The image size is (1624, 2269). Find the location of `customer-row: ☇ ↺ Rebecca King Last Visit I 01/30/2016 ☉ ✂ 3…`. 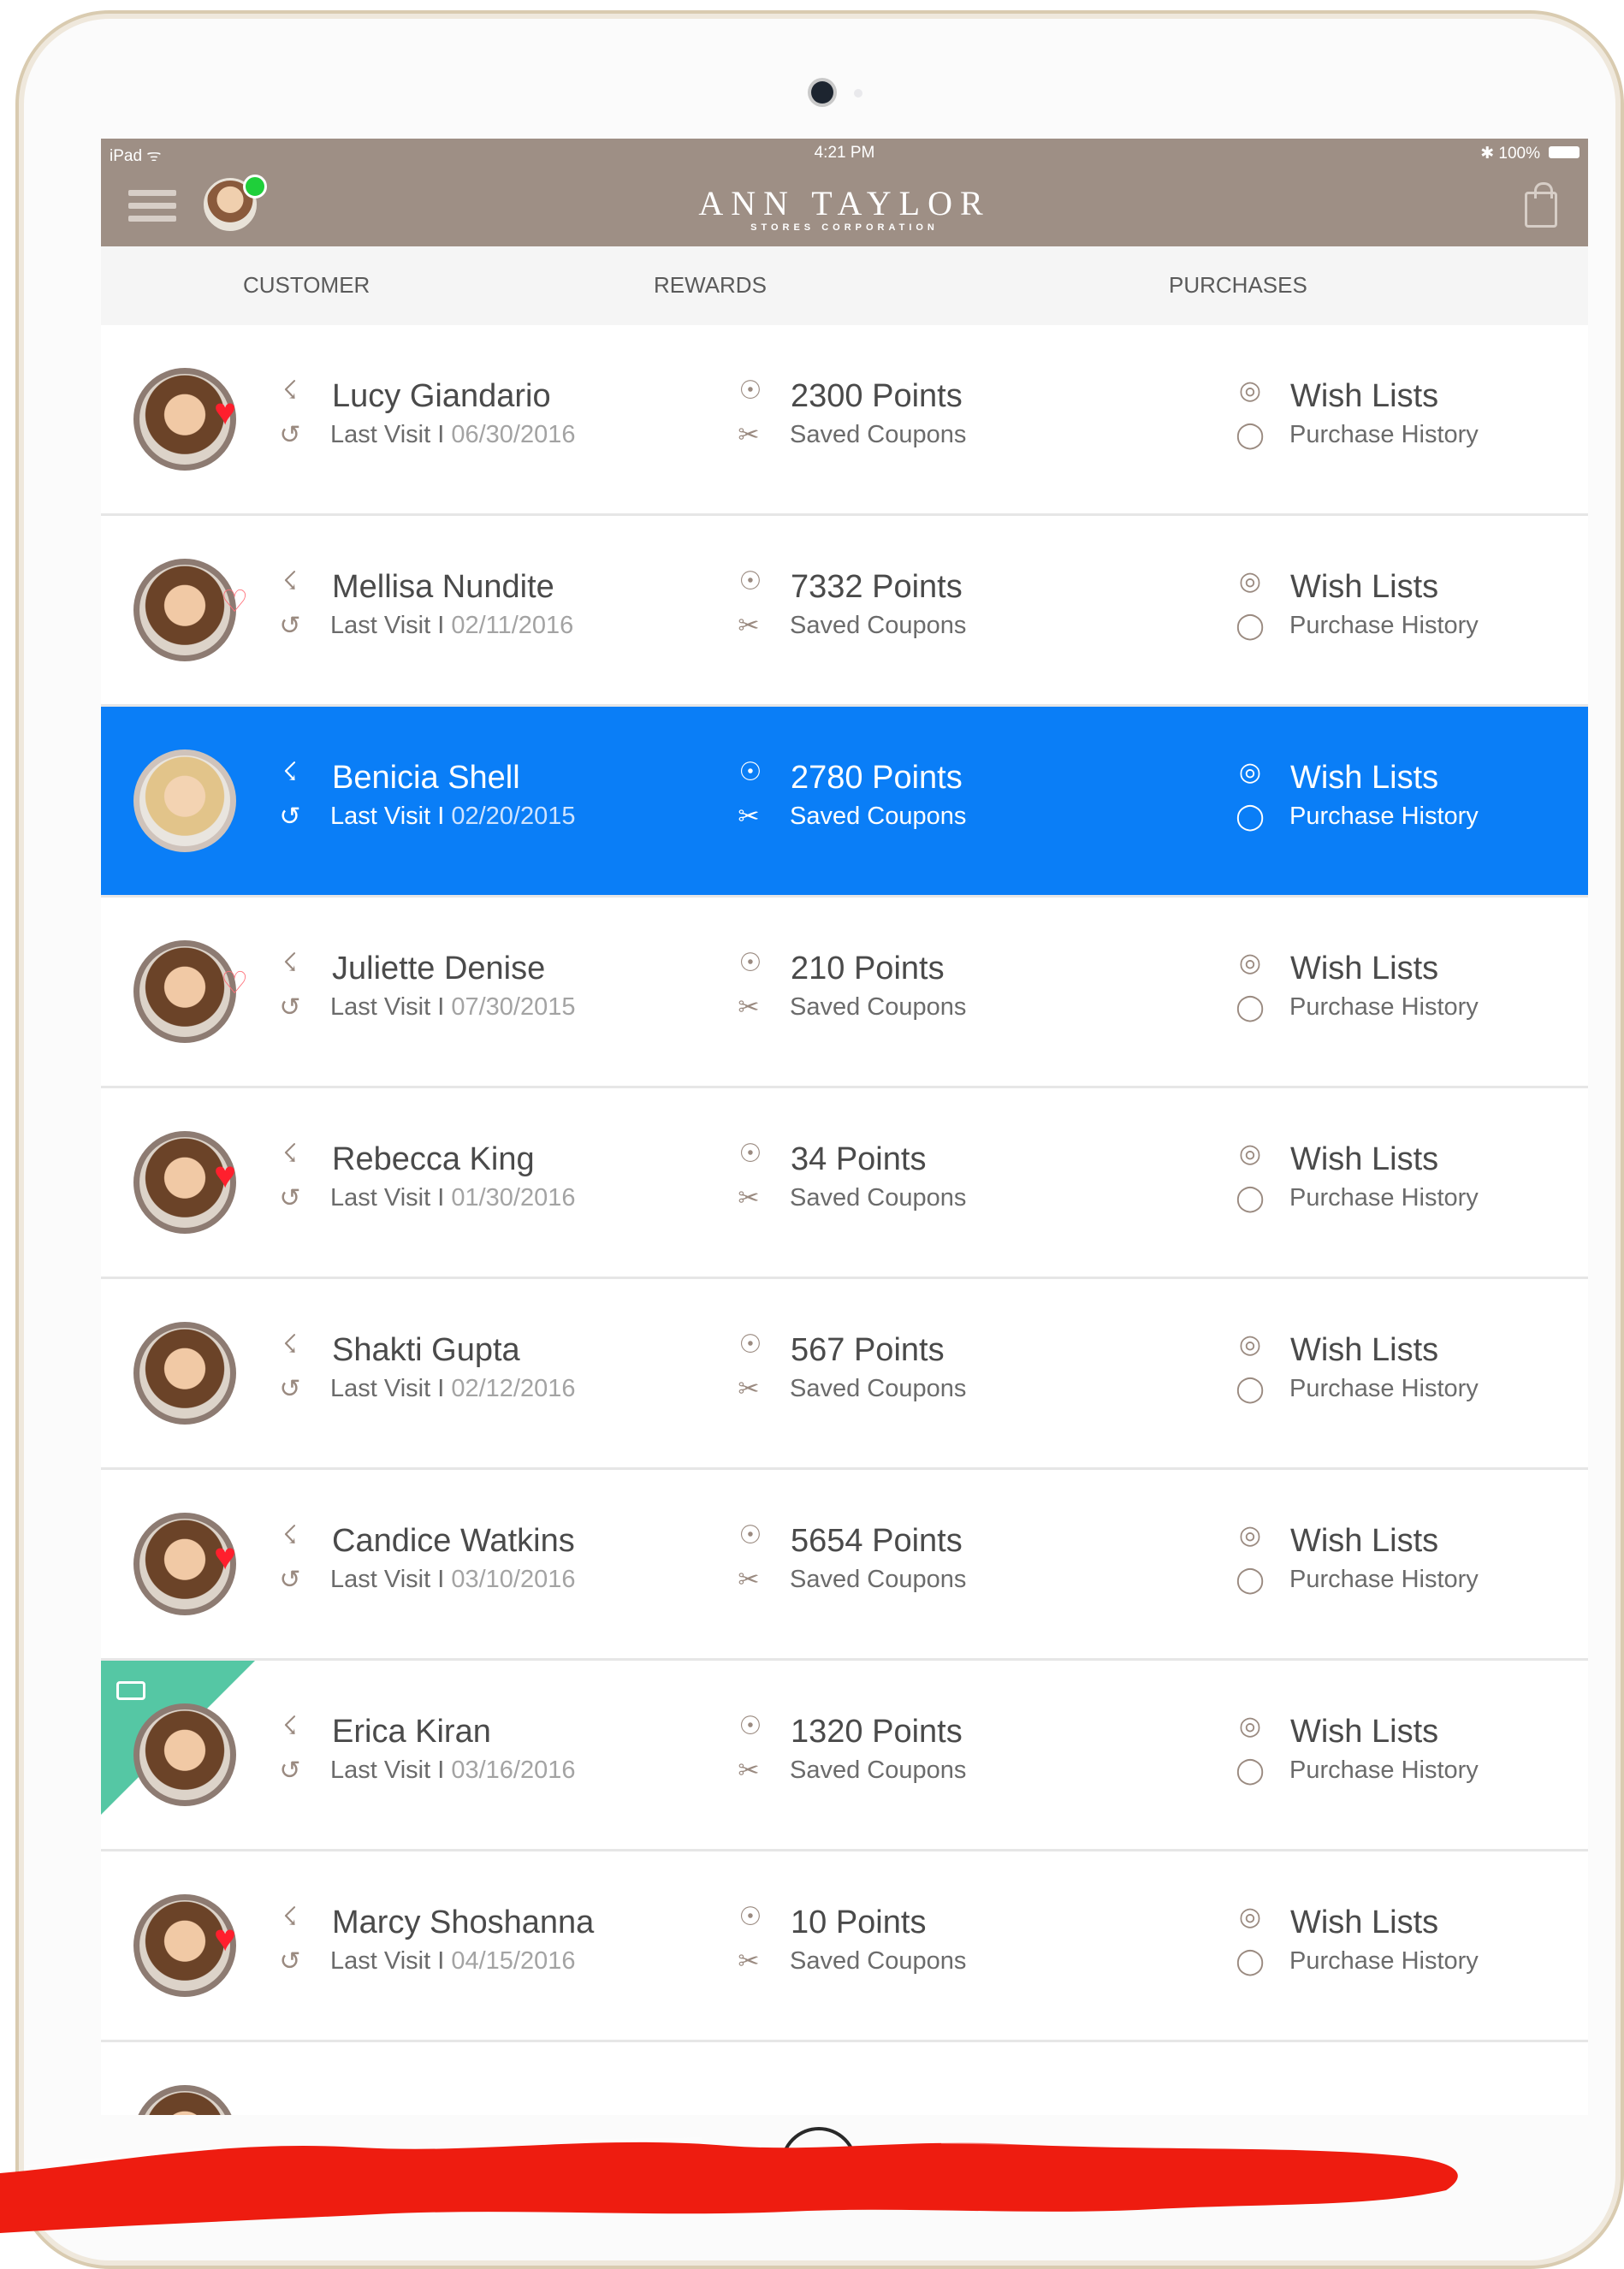

customer-row: ☇ ↺ Rebecca King Last Visit I 01/30/2016 ☉ ✂ 3… is located at coordinates (844, 1183).